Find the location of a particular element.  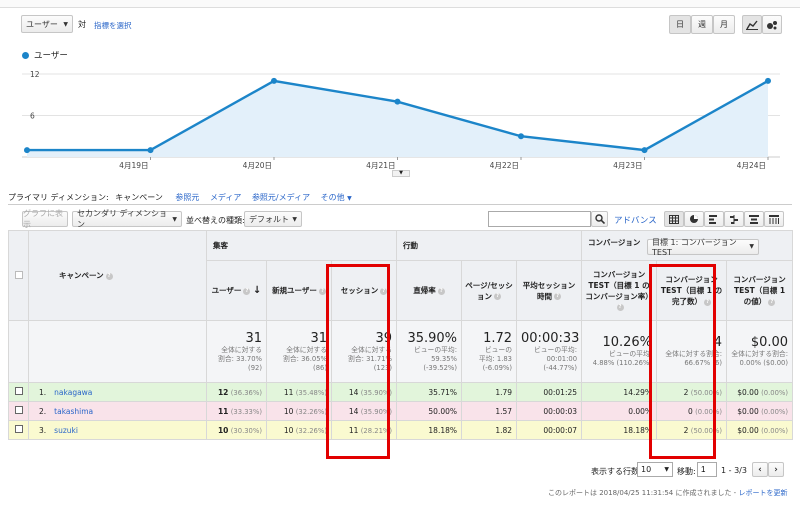

line-chart-button is located at coordinates (752, 24).